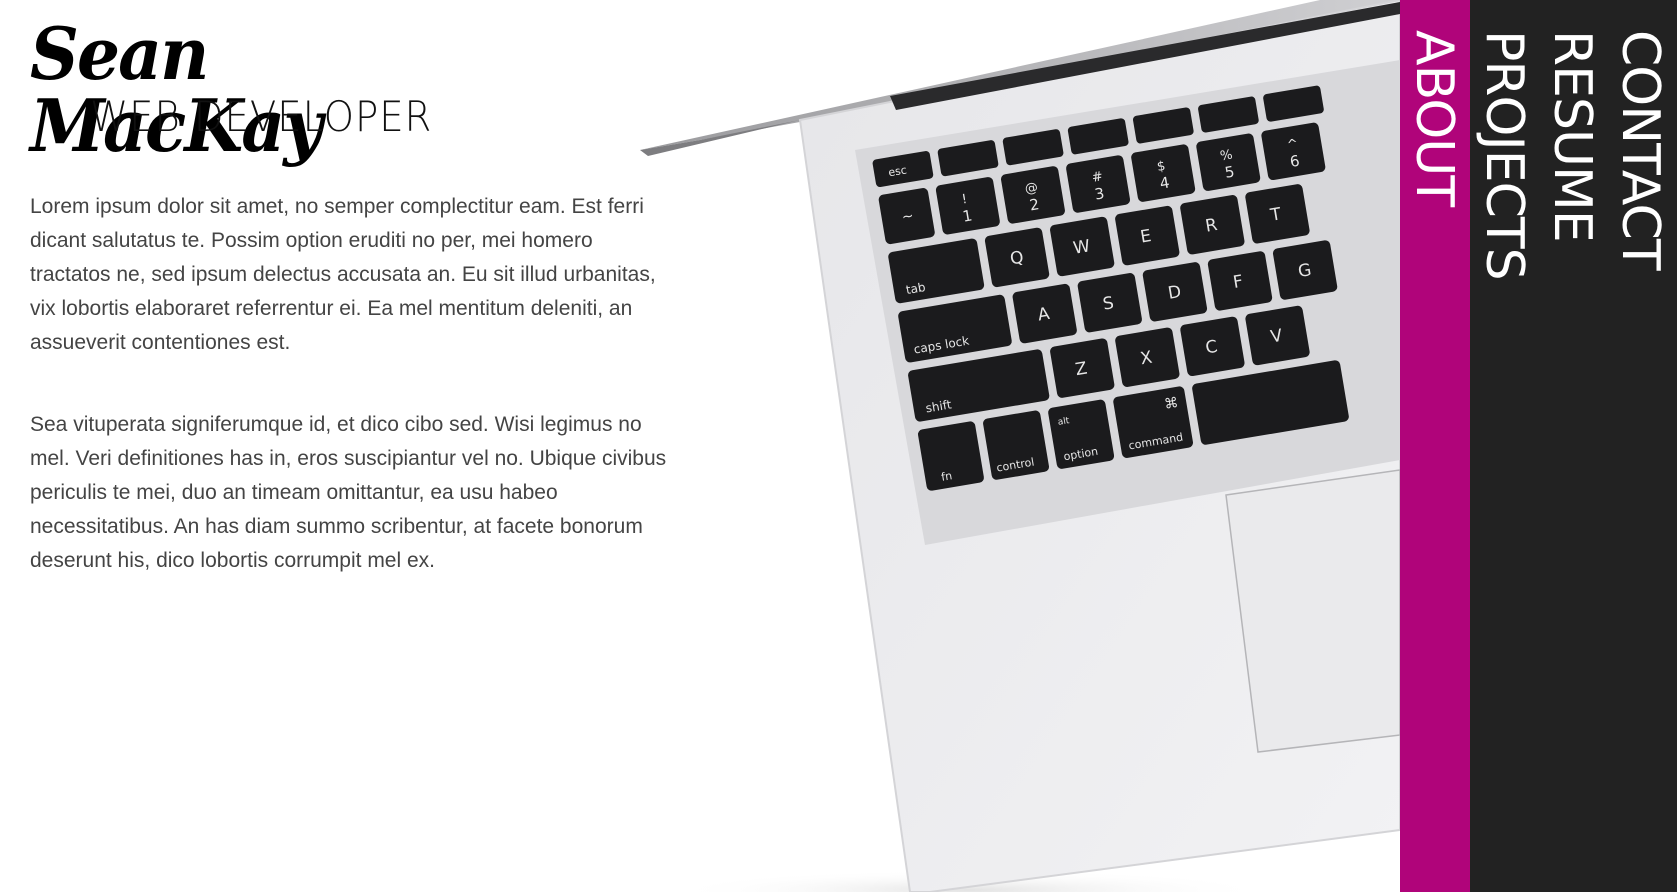 This screenshot has height=892, width=1677. I want to click on nav-active-panel: ABOUT, so click(1435, 446).